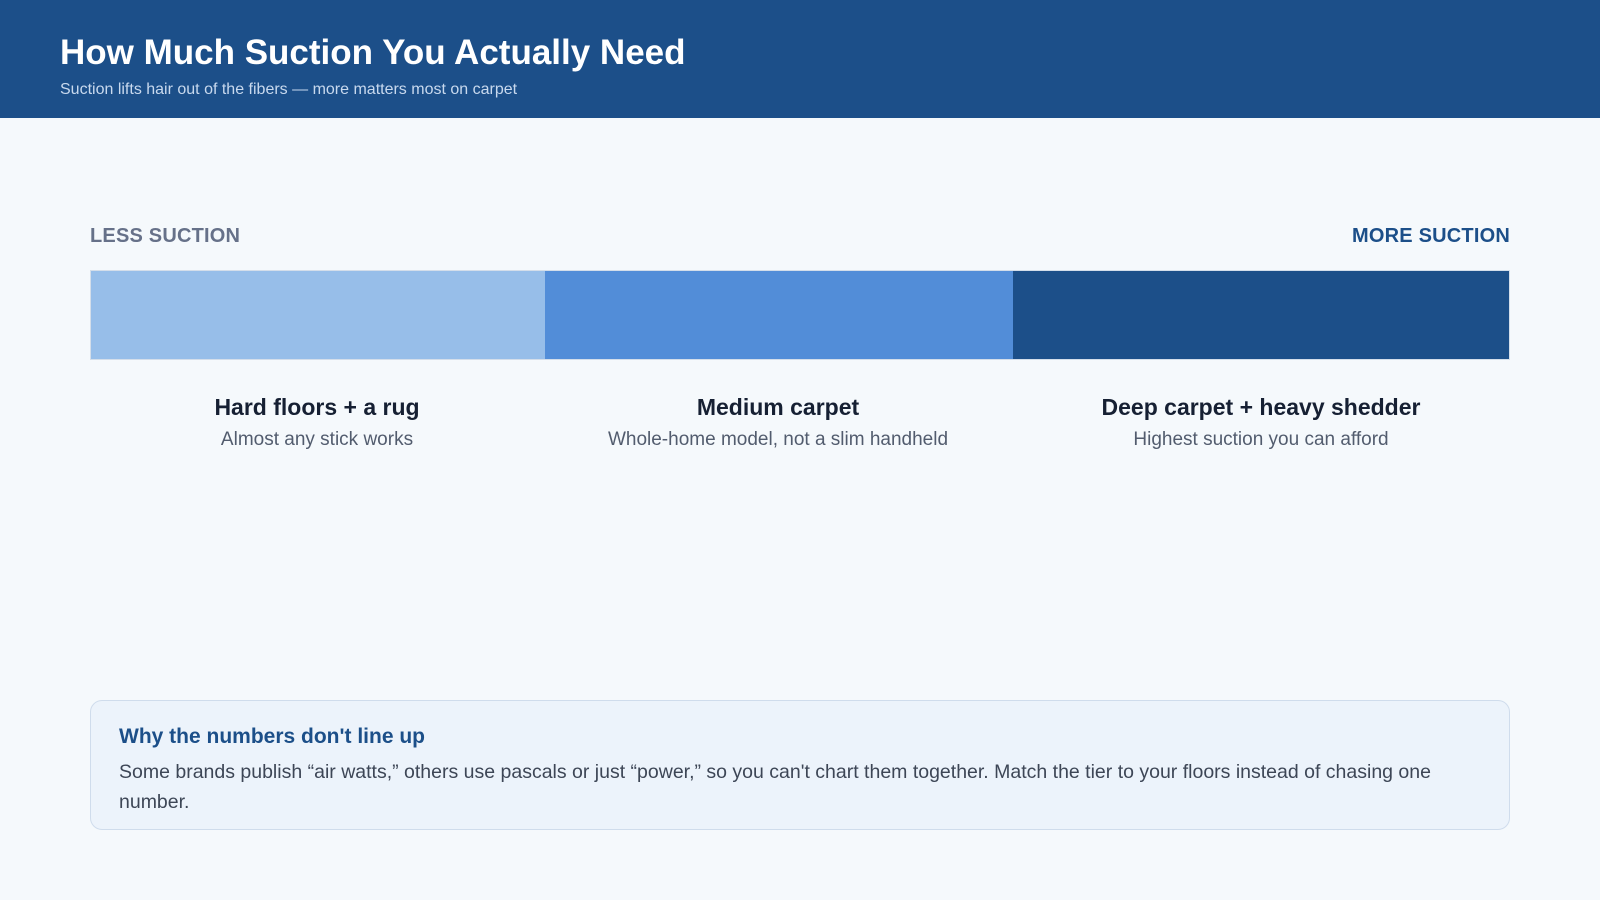  Describe the element at coordinates (1261, 439) in the screenshot. I see `tier-description: Highest suction you can afford` at that location.